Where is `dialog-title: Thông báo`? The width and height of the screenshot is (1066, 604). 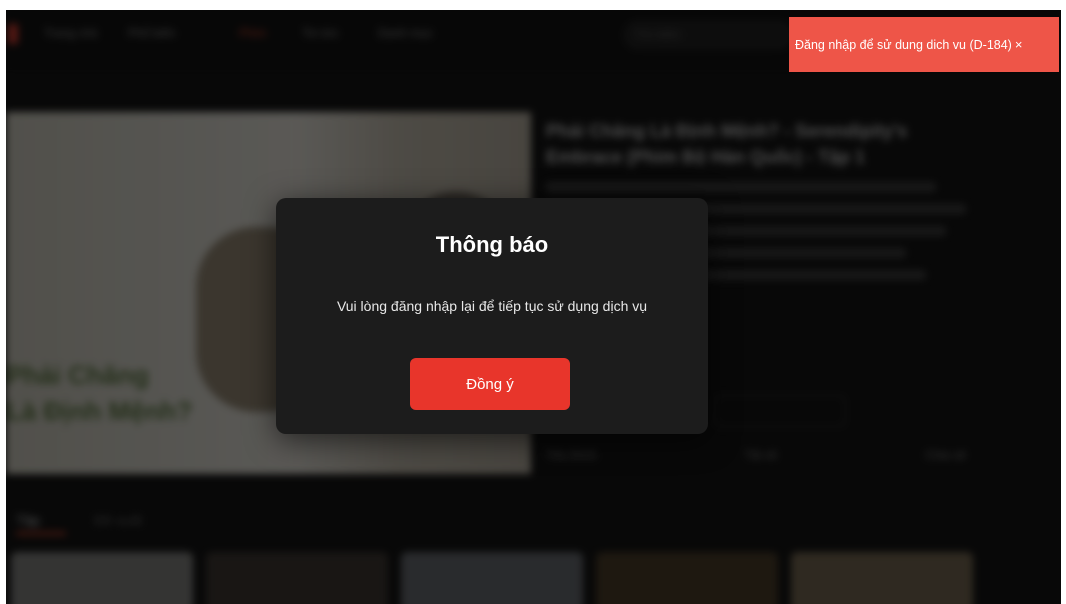 dialog-title: Thông báo is located at coordinates (492, 244).